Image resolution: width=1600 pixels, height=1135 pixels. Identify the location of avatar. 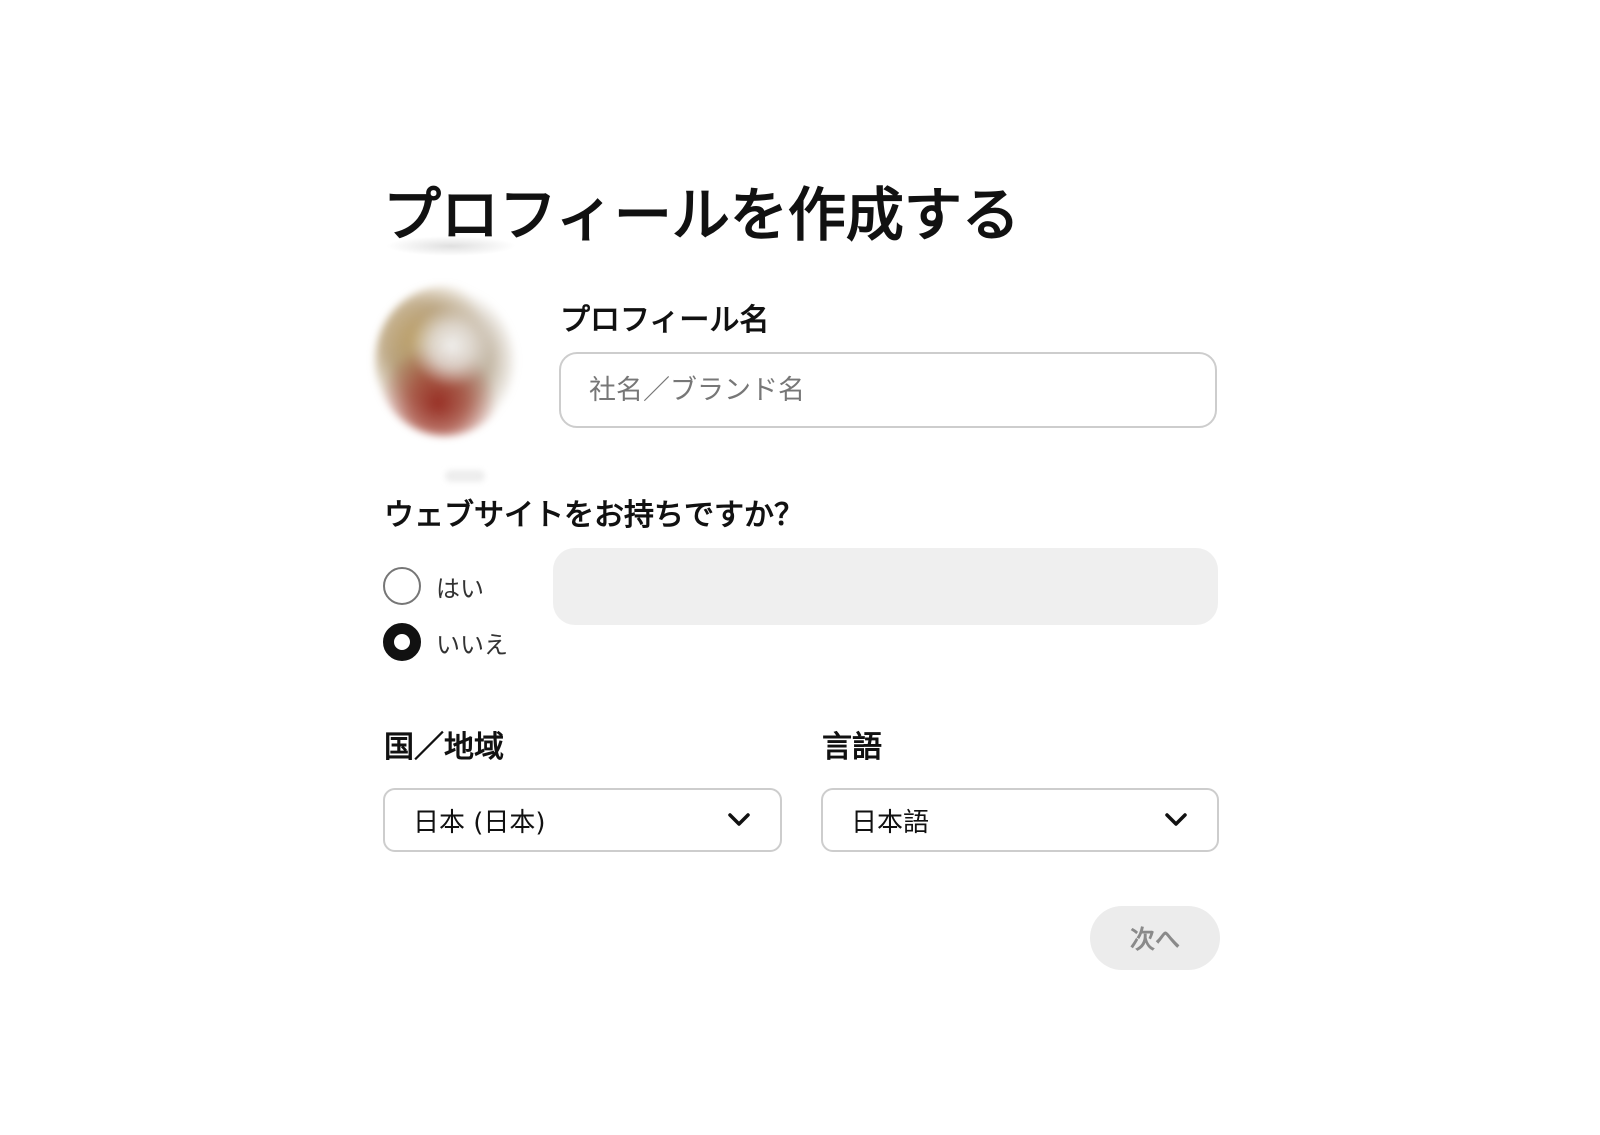
(445, 361).